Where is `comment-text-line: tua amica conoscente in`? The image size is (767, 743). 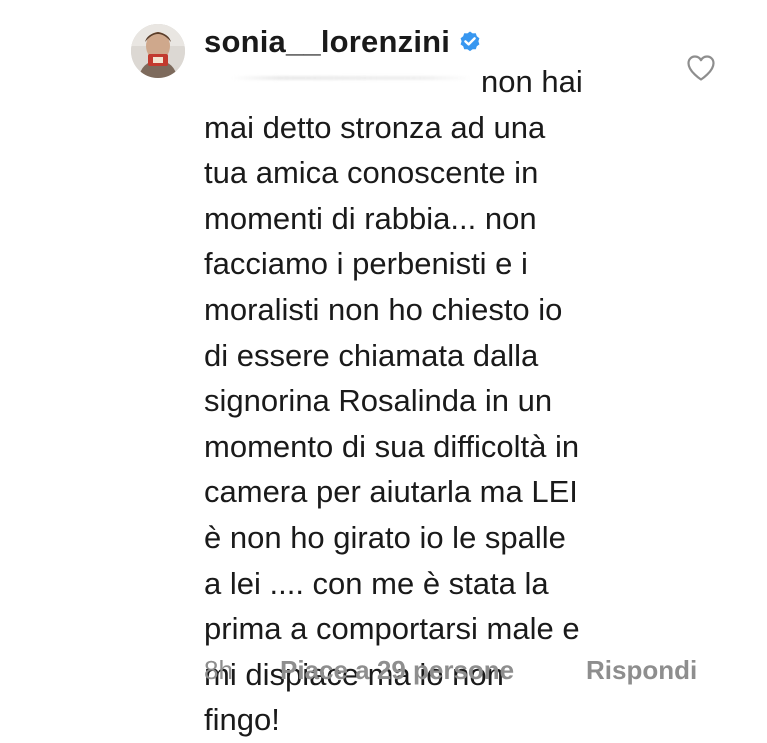 comment-text-line: tua amica conoscente in is located at coordinates (371, 173).